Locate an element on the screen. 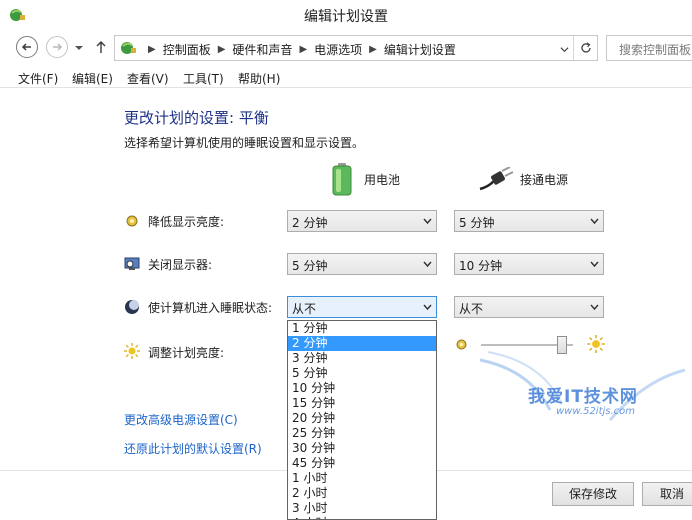  turn-off-display-battery-value: 5 分钟 is located at coordinates (310, 266).